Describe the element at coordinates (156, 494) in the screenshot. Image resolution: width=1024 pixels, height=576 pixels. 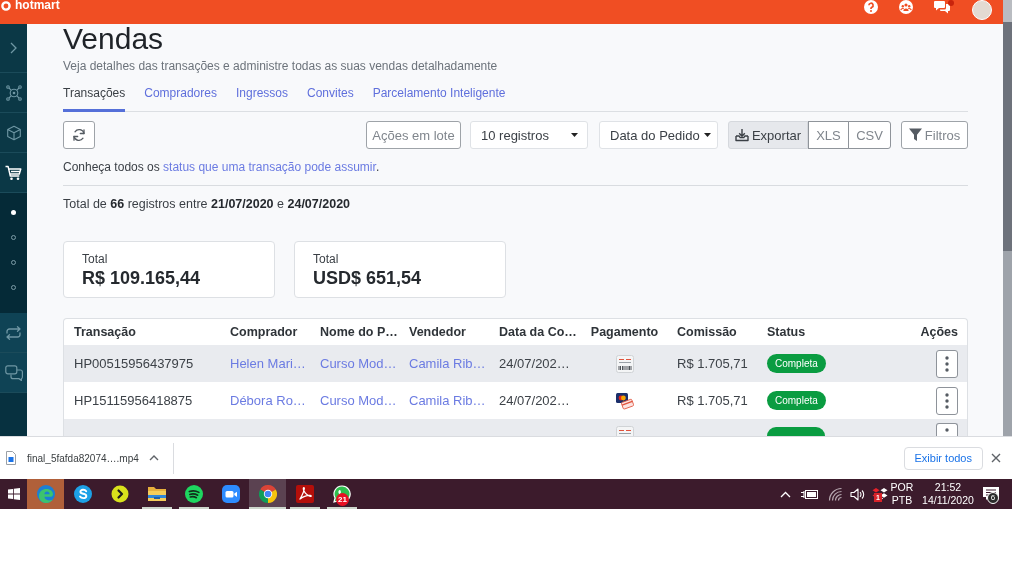
I see `folder-icon` at that location.